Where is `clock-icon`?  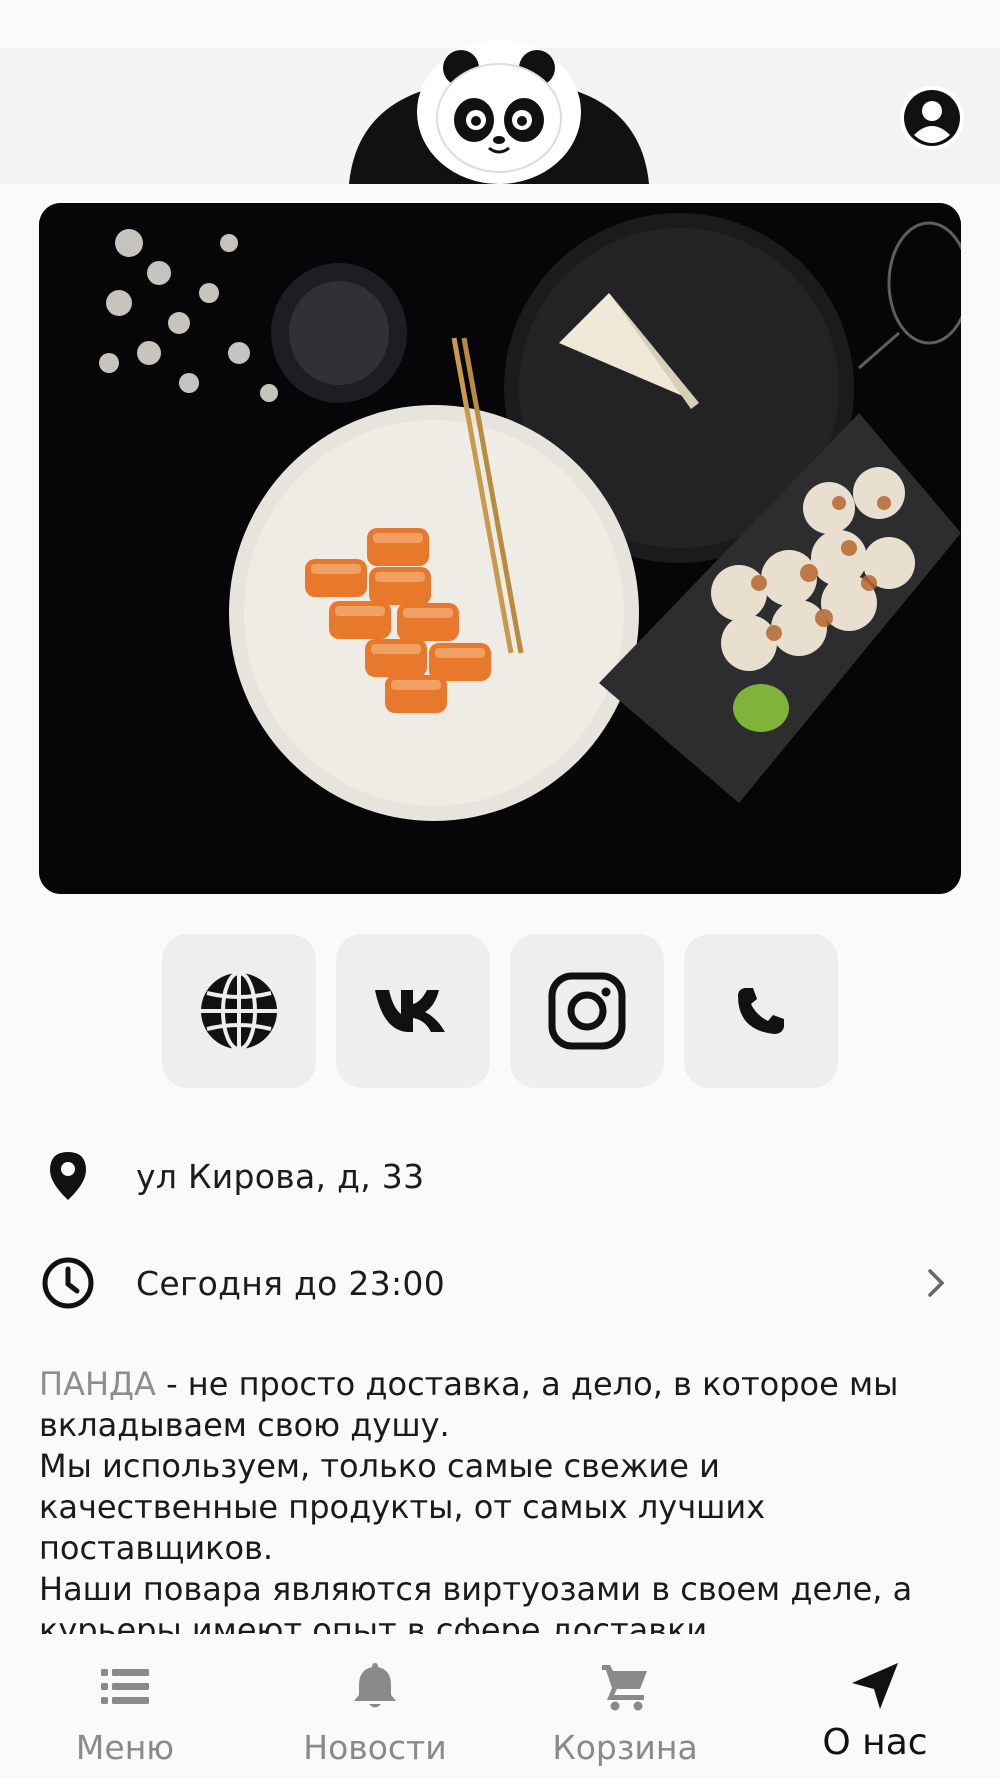
clock-icon is located at coordinates (68, 1283).